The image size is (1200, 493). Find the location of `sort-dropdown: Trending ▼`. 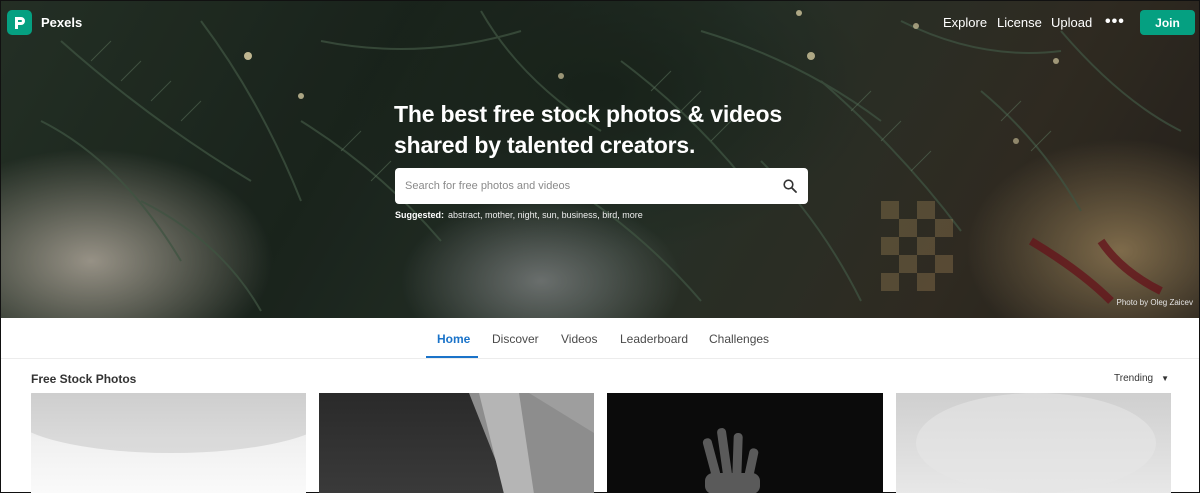

sort-dropdown: Trending ▼ is located at coordinates (1141, 378).